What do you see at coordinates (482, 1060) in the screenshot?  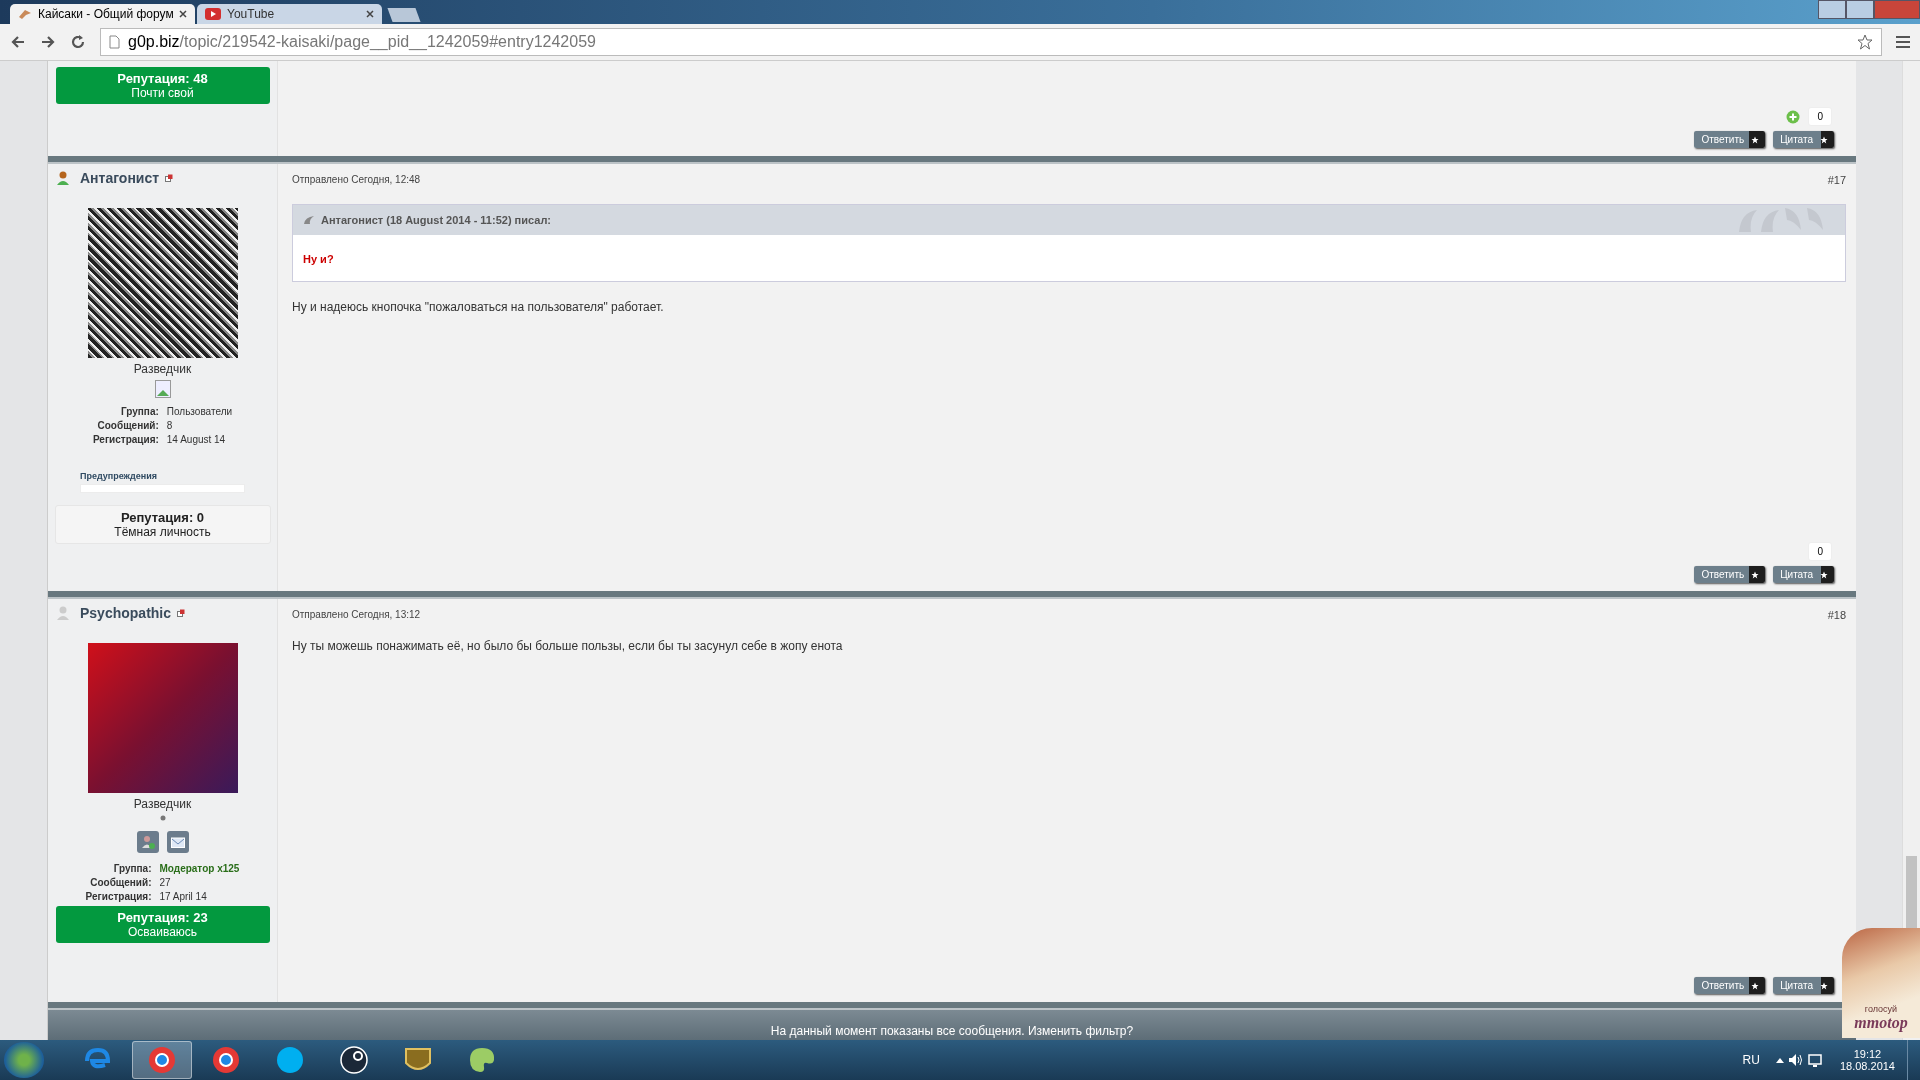 I see `palette-icon` at bounding box center [482, 1060].